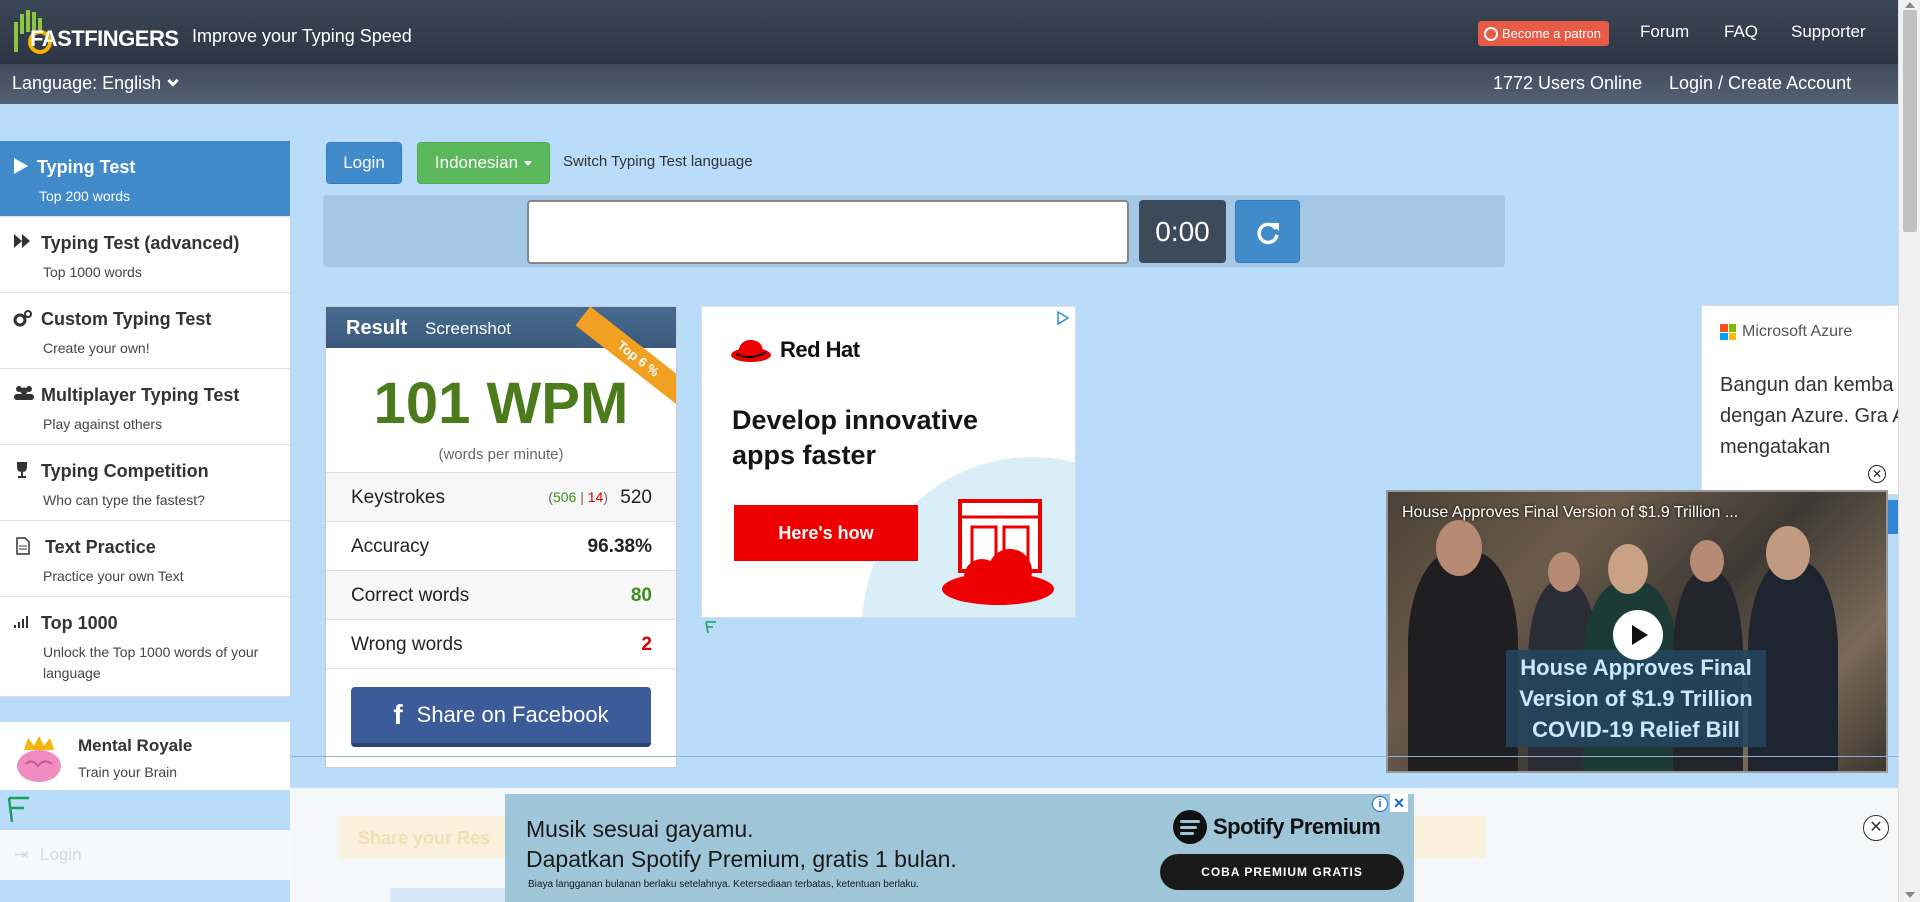 This screenshot has height=902, width=1920. What do you see at coordinates (501, 595) in the screenshot?
I see `correct-words-row: Correct words 80` at bounding box center [501, 595].